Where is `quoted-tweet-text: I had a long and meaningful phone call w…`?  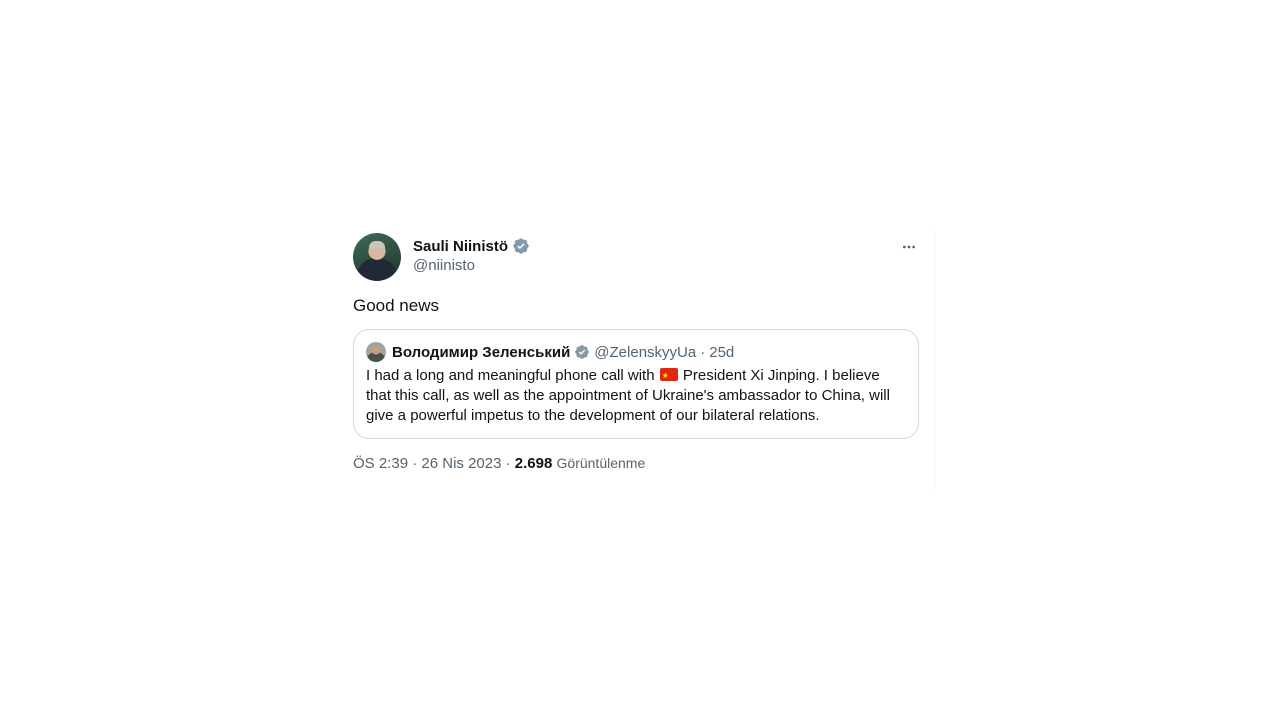 quoted-tweet-text: I had a long and meaningful phone call w… is located at coordinates (636, 396).